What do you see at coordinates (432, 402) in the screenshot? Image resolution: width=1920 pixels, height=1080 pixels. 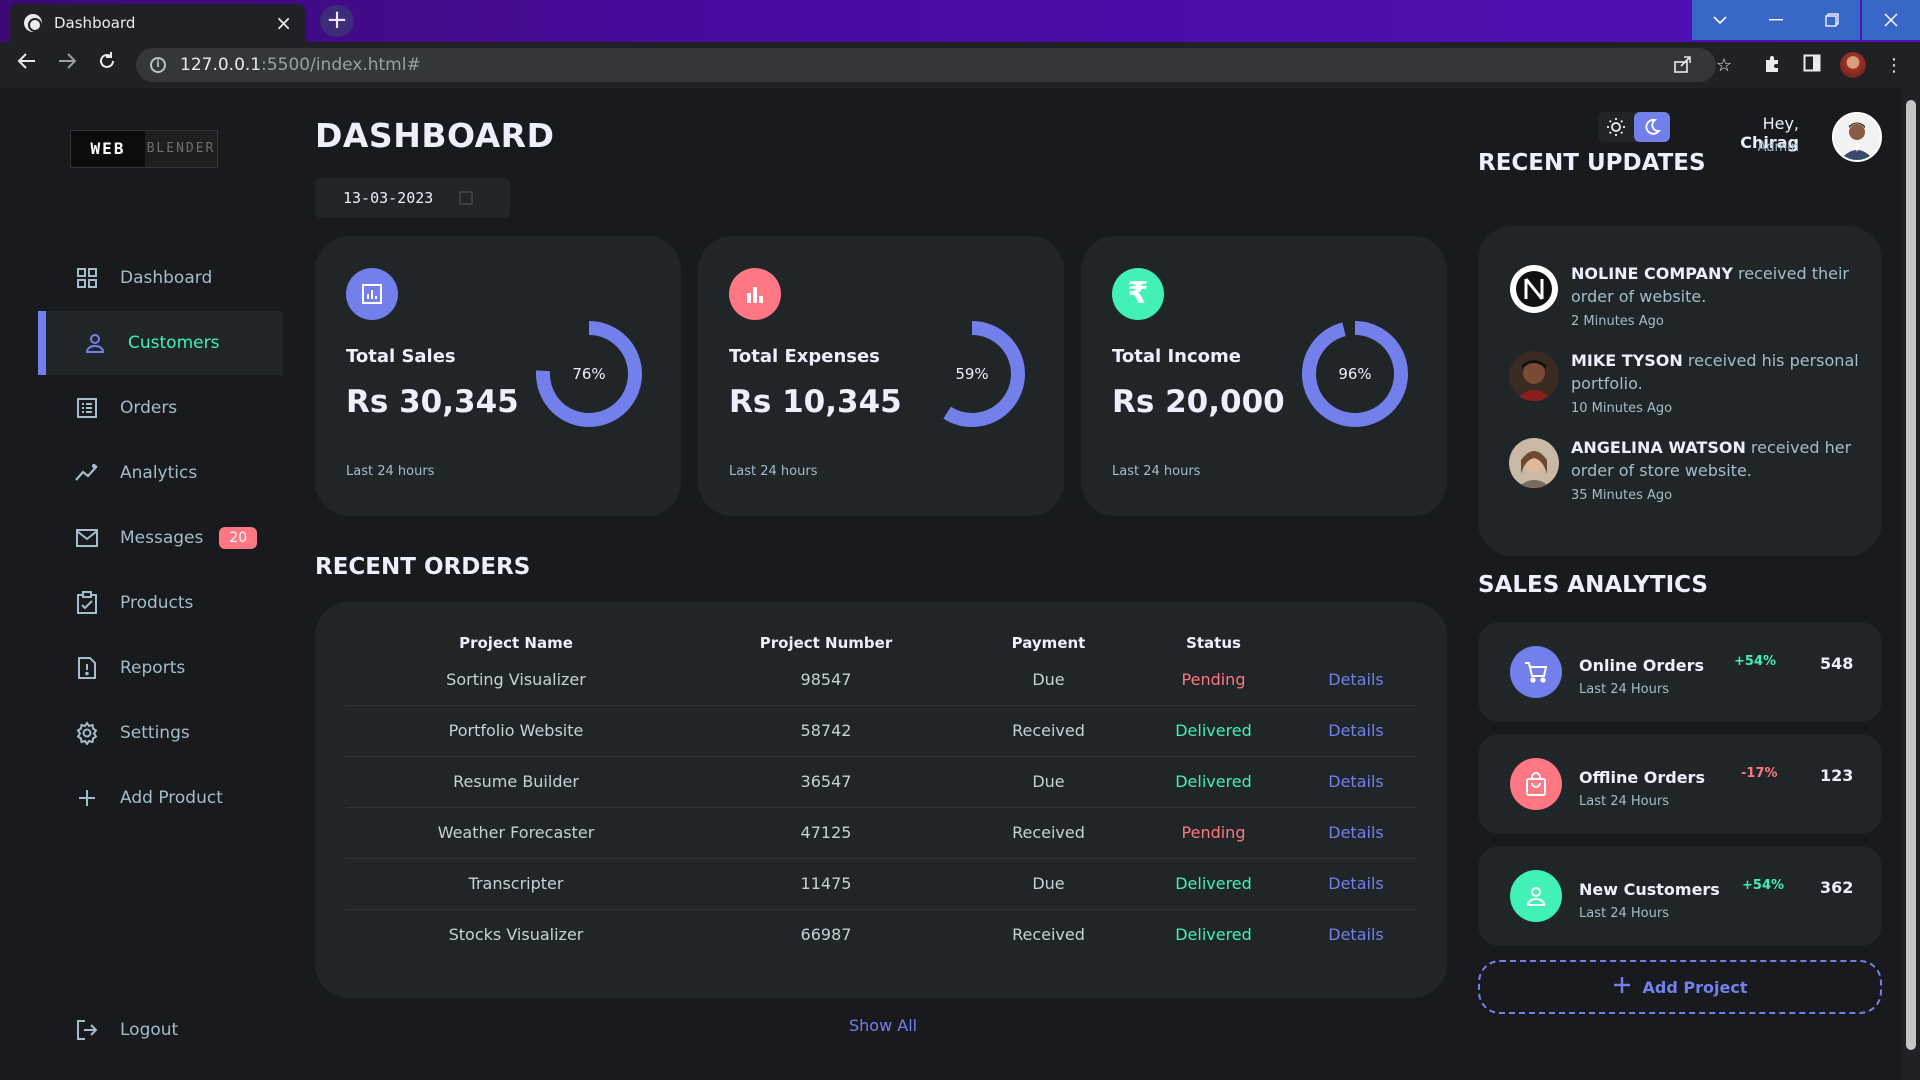 I see `card-value: Rs 30,345` at bounding box center [432, 402].